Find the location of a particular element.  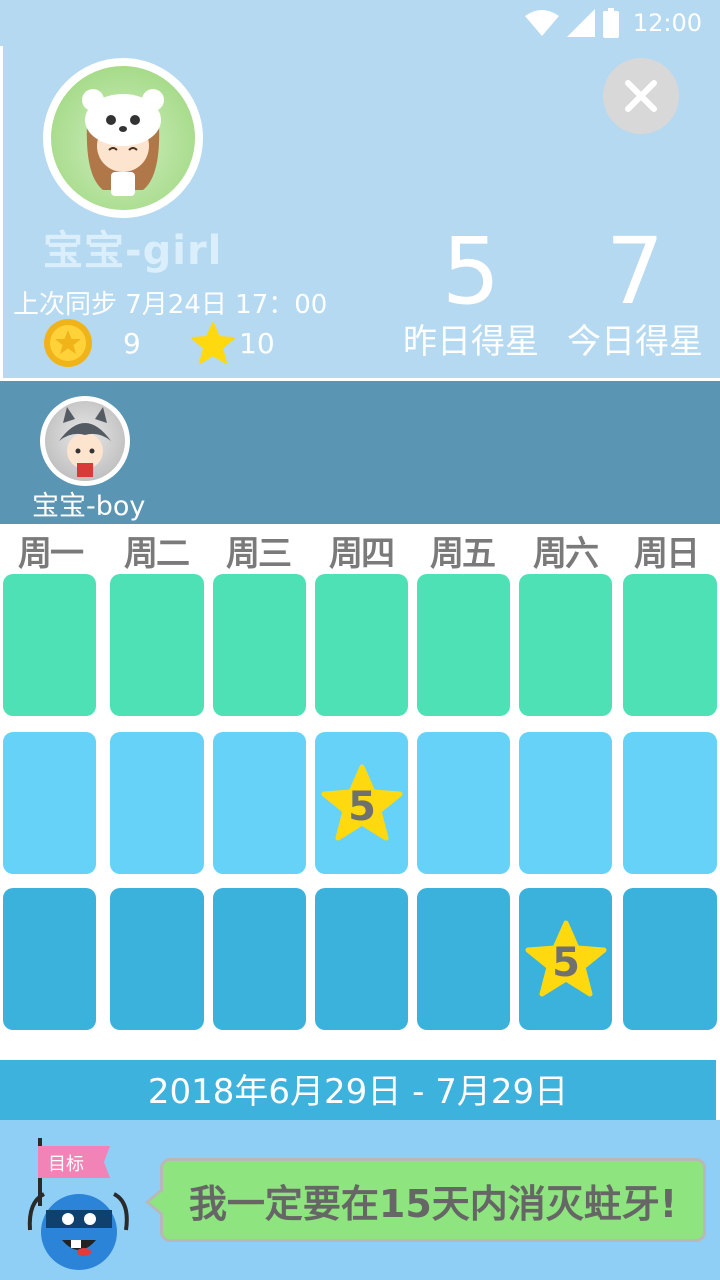

close-icon is located at coordinates (641, 96).